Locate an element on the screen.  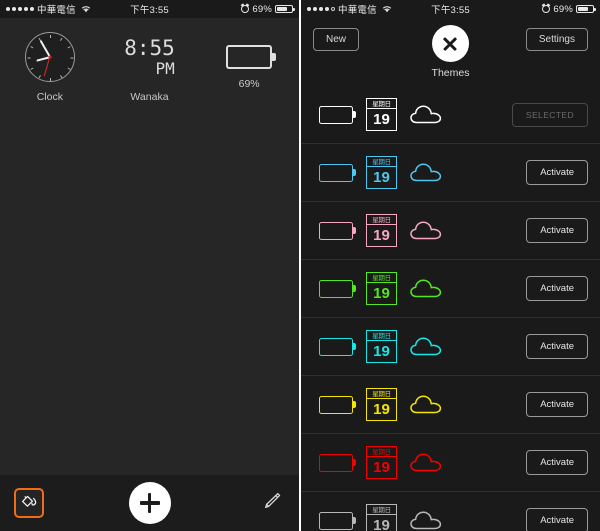
close-icon is located at coordinates (450, 43).